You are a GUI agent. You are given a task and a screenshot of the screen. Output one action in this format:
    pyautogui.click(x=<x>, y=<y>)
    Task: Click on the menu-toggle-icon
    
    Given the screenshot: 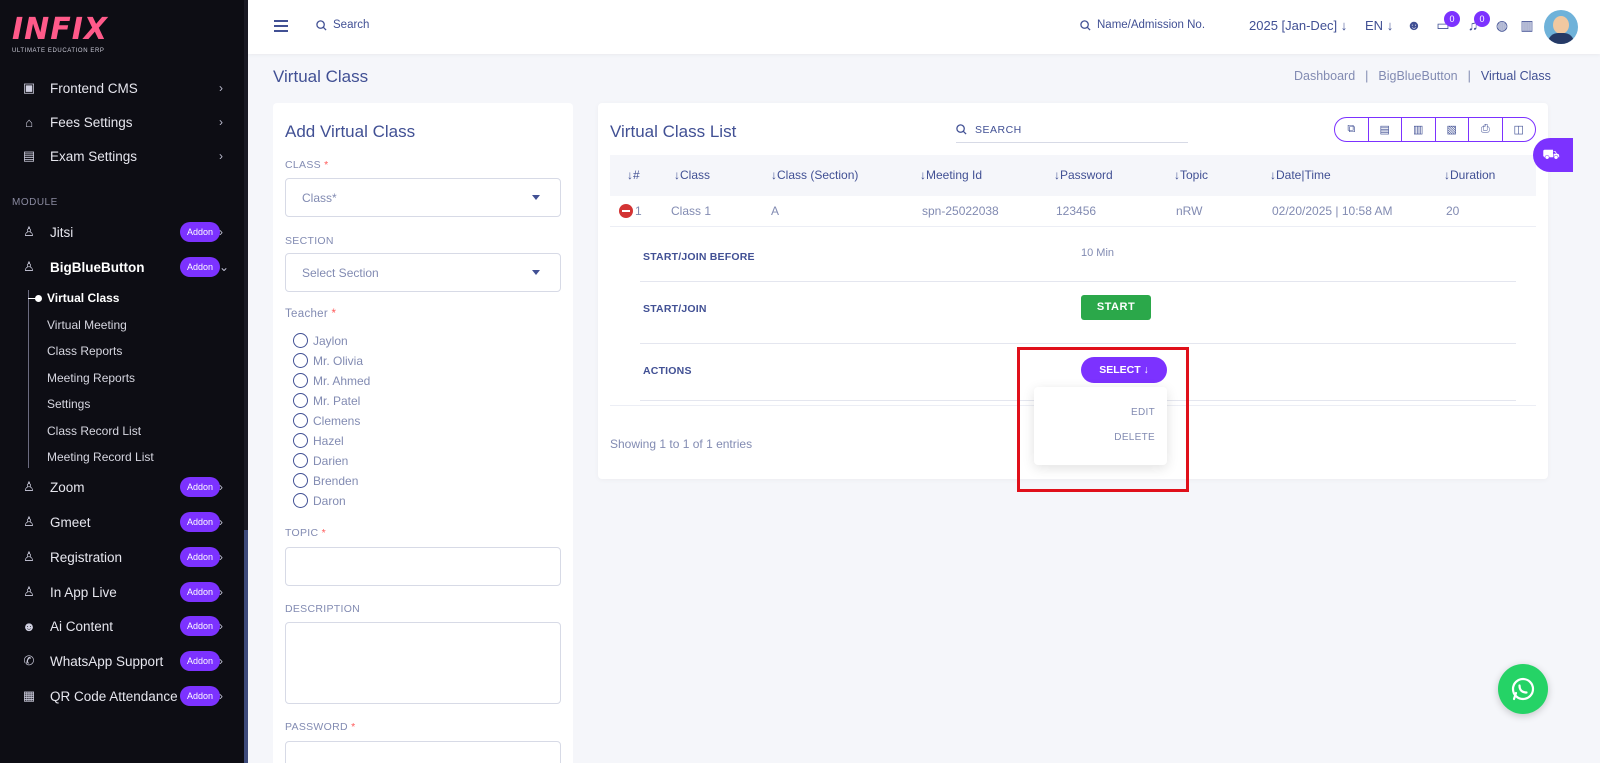 What is the action you would take?
    pyautogui.click(x=281, y=27)
    